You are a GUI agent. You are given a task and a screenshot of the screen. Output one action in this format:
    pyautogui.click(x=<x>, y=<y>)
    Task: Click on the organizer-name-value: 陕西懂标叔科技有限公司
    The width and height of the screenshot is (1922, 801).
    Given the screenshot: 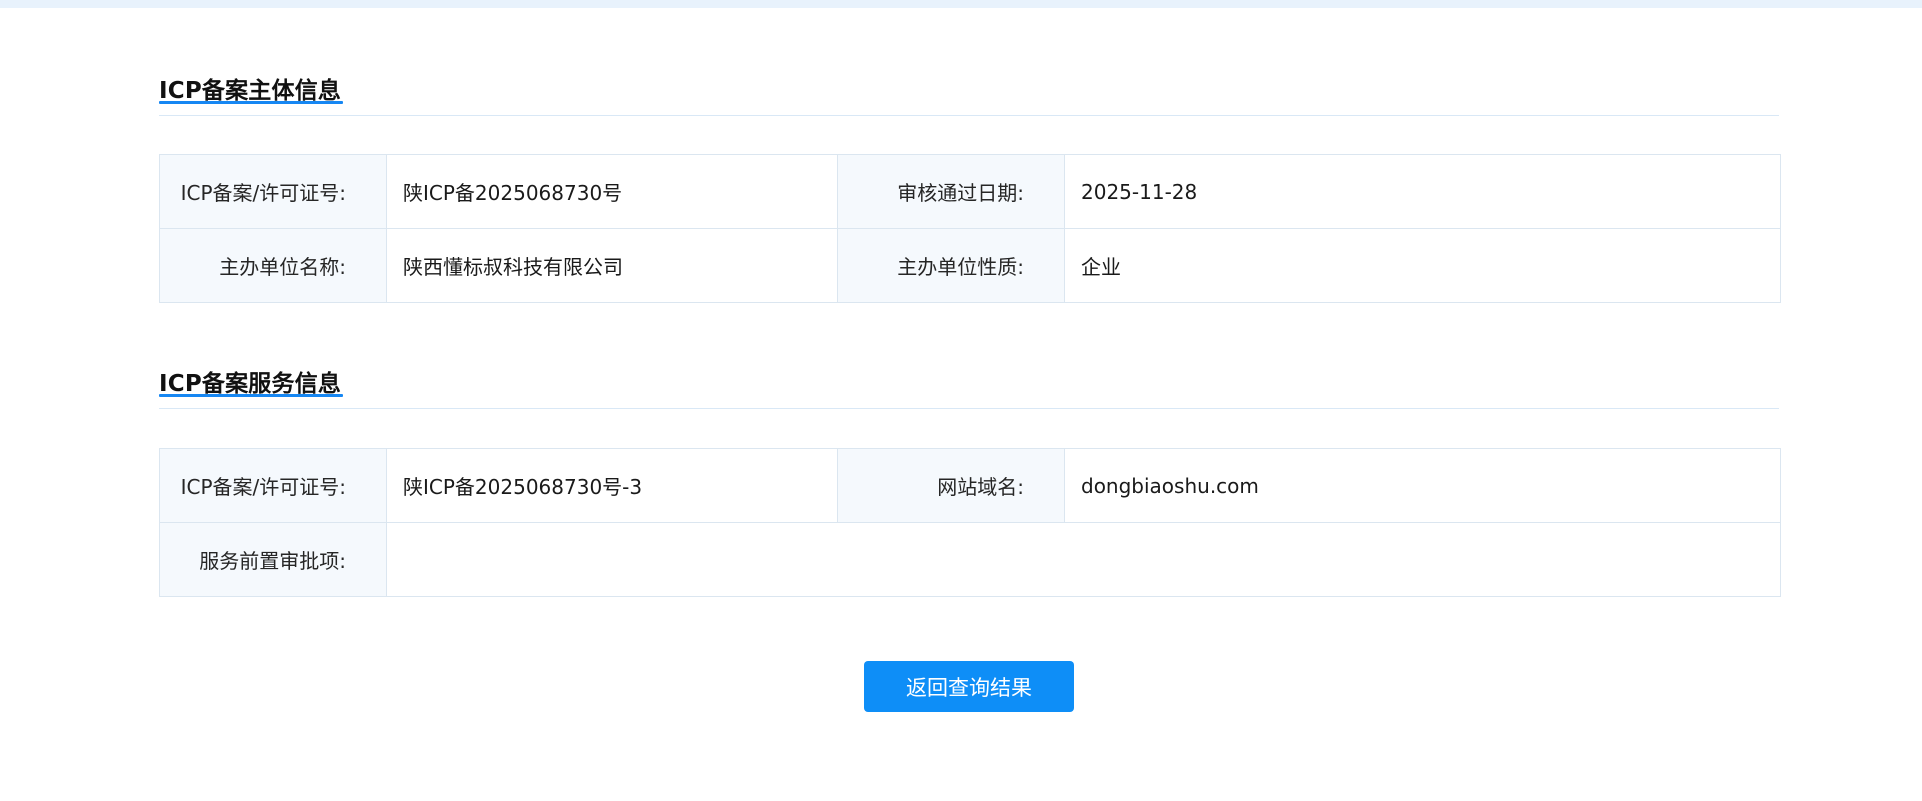 What is the action you would take?
    pyautogui.click(x=612, y=265)
    